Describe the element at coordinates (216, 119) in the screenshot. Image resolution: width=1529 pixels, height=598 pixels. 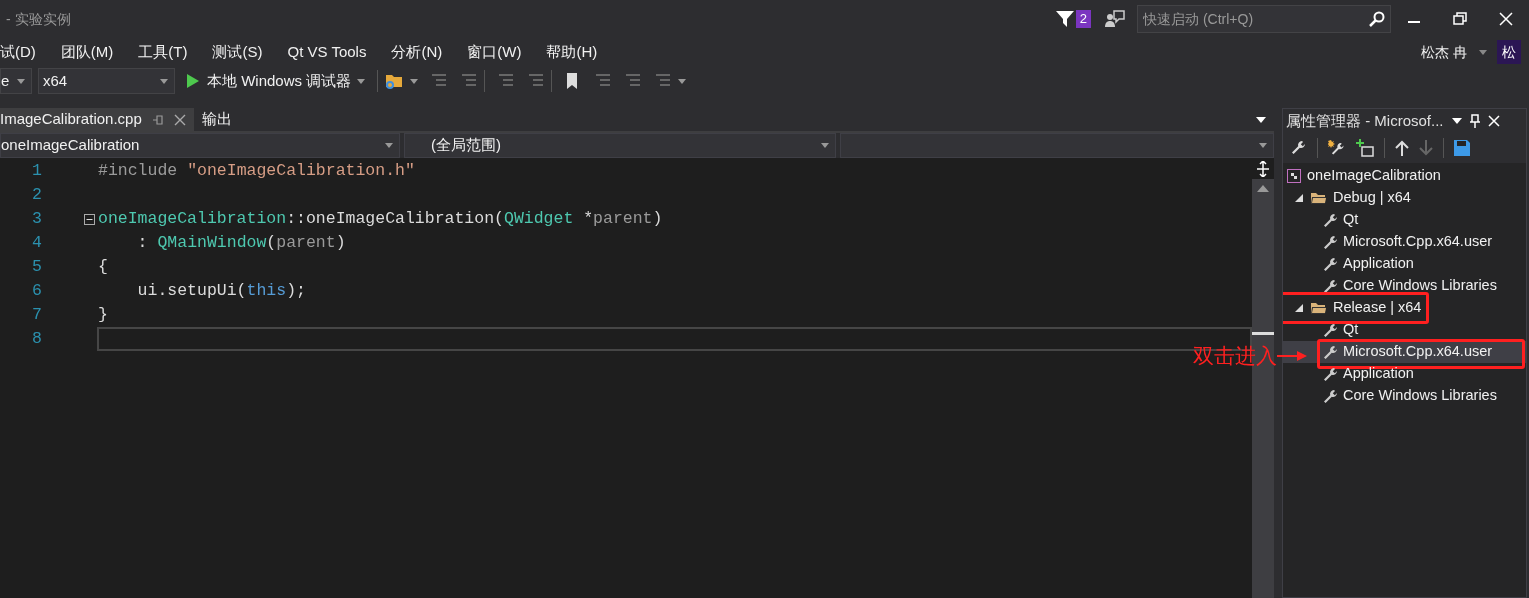
I see `editor-tab: 输出` at that location.